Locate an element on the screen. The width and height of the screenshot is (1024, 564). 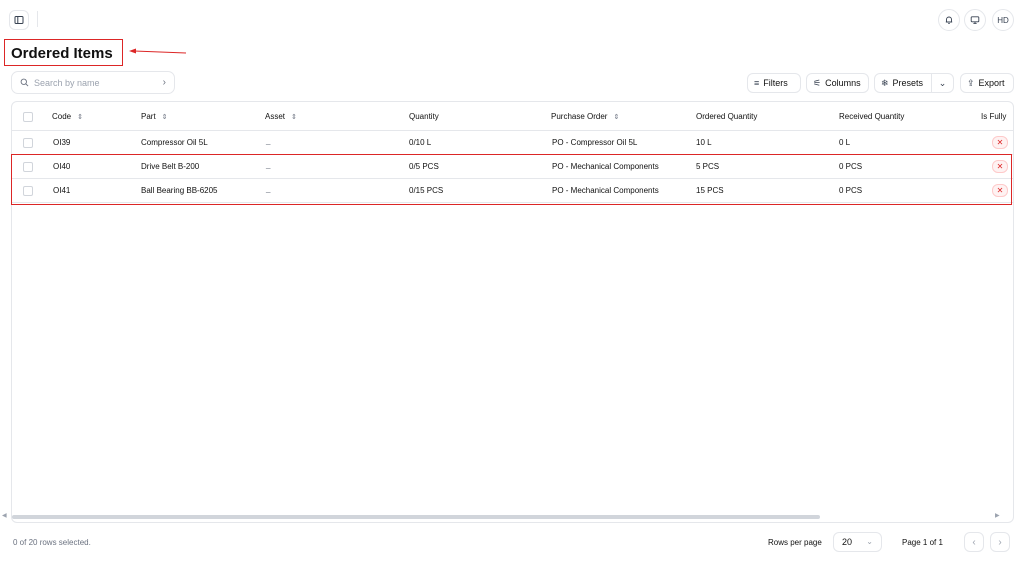
search-input is located at coordinates (94, 82).